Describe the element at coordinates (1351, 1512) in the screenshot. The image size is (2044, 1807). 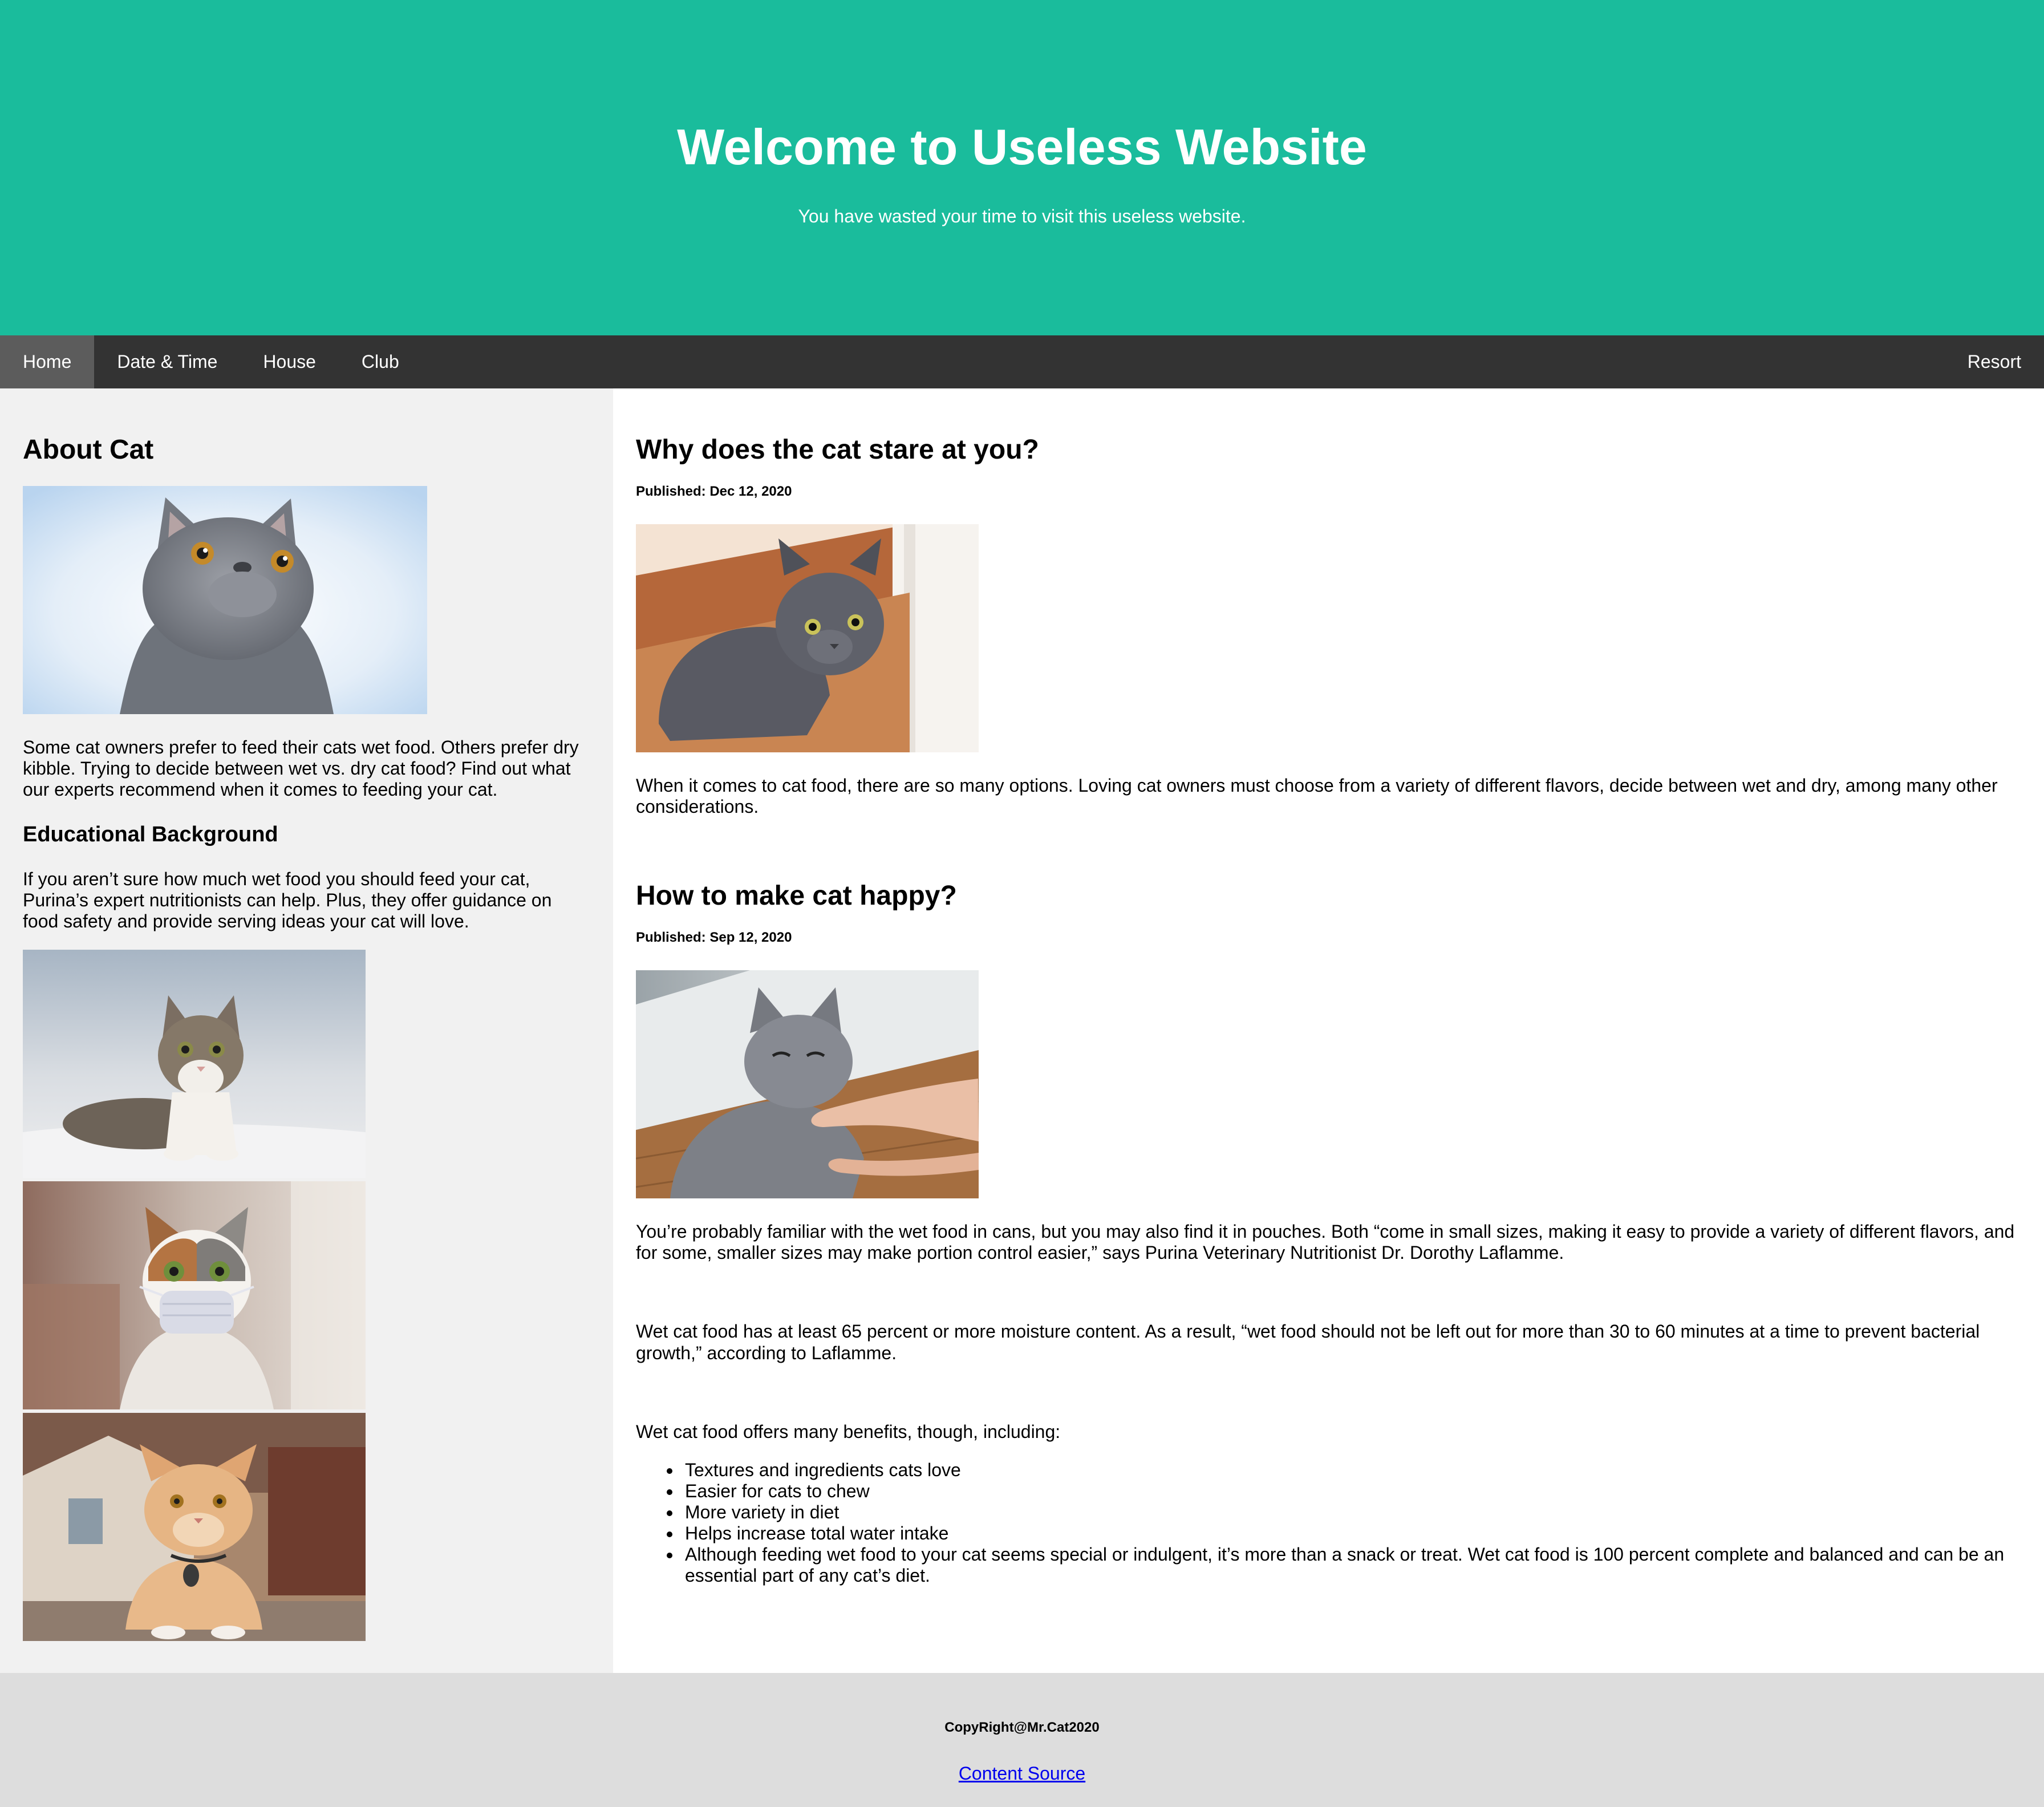
I see `list-item: More variety in diet` at that location.